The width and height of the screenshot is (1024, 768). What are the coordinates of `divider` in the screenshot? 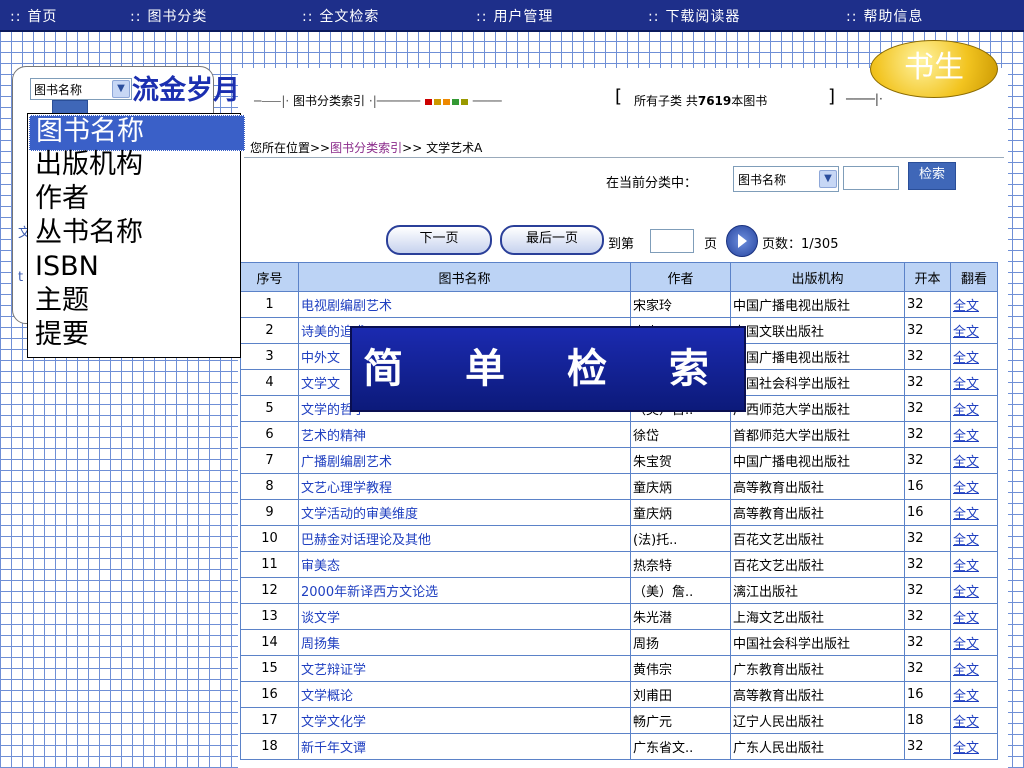 It's located at (624, 157).